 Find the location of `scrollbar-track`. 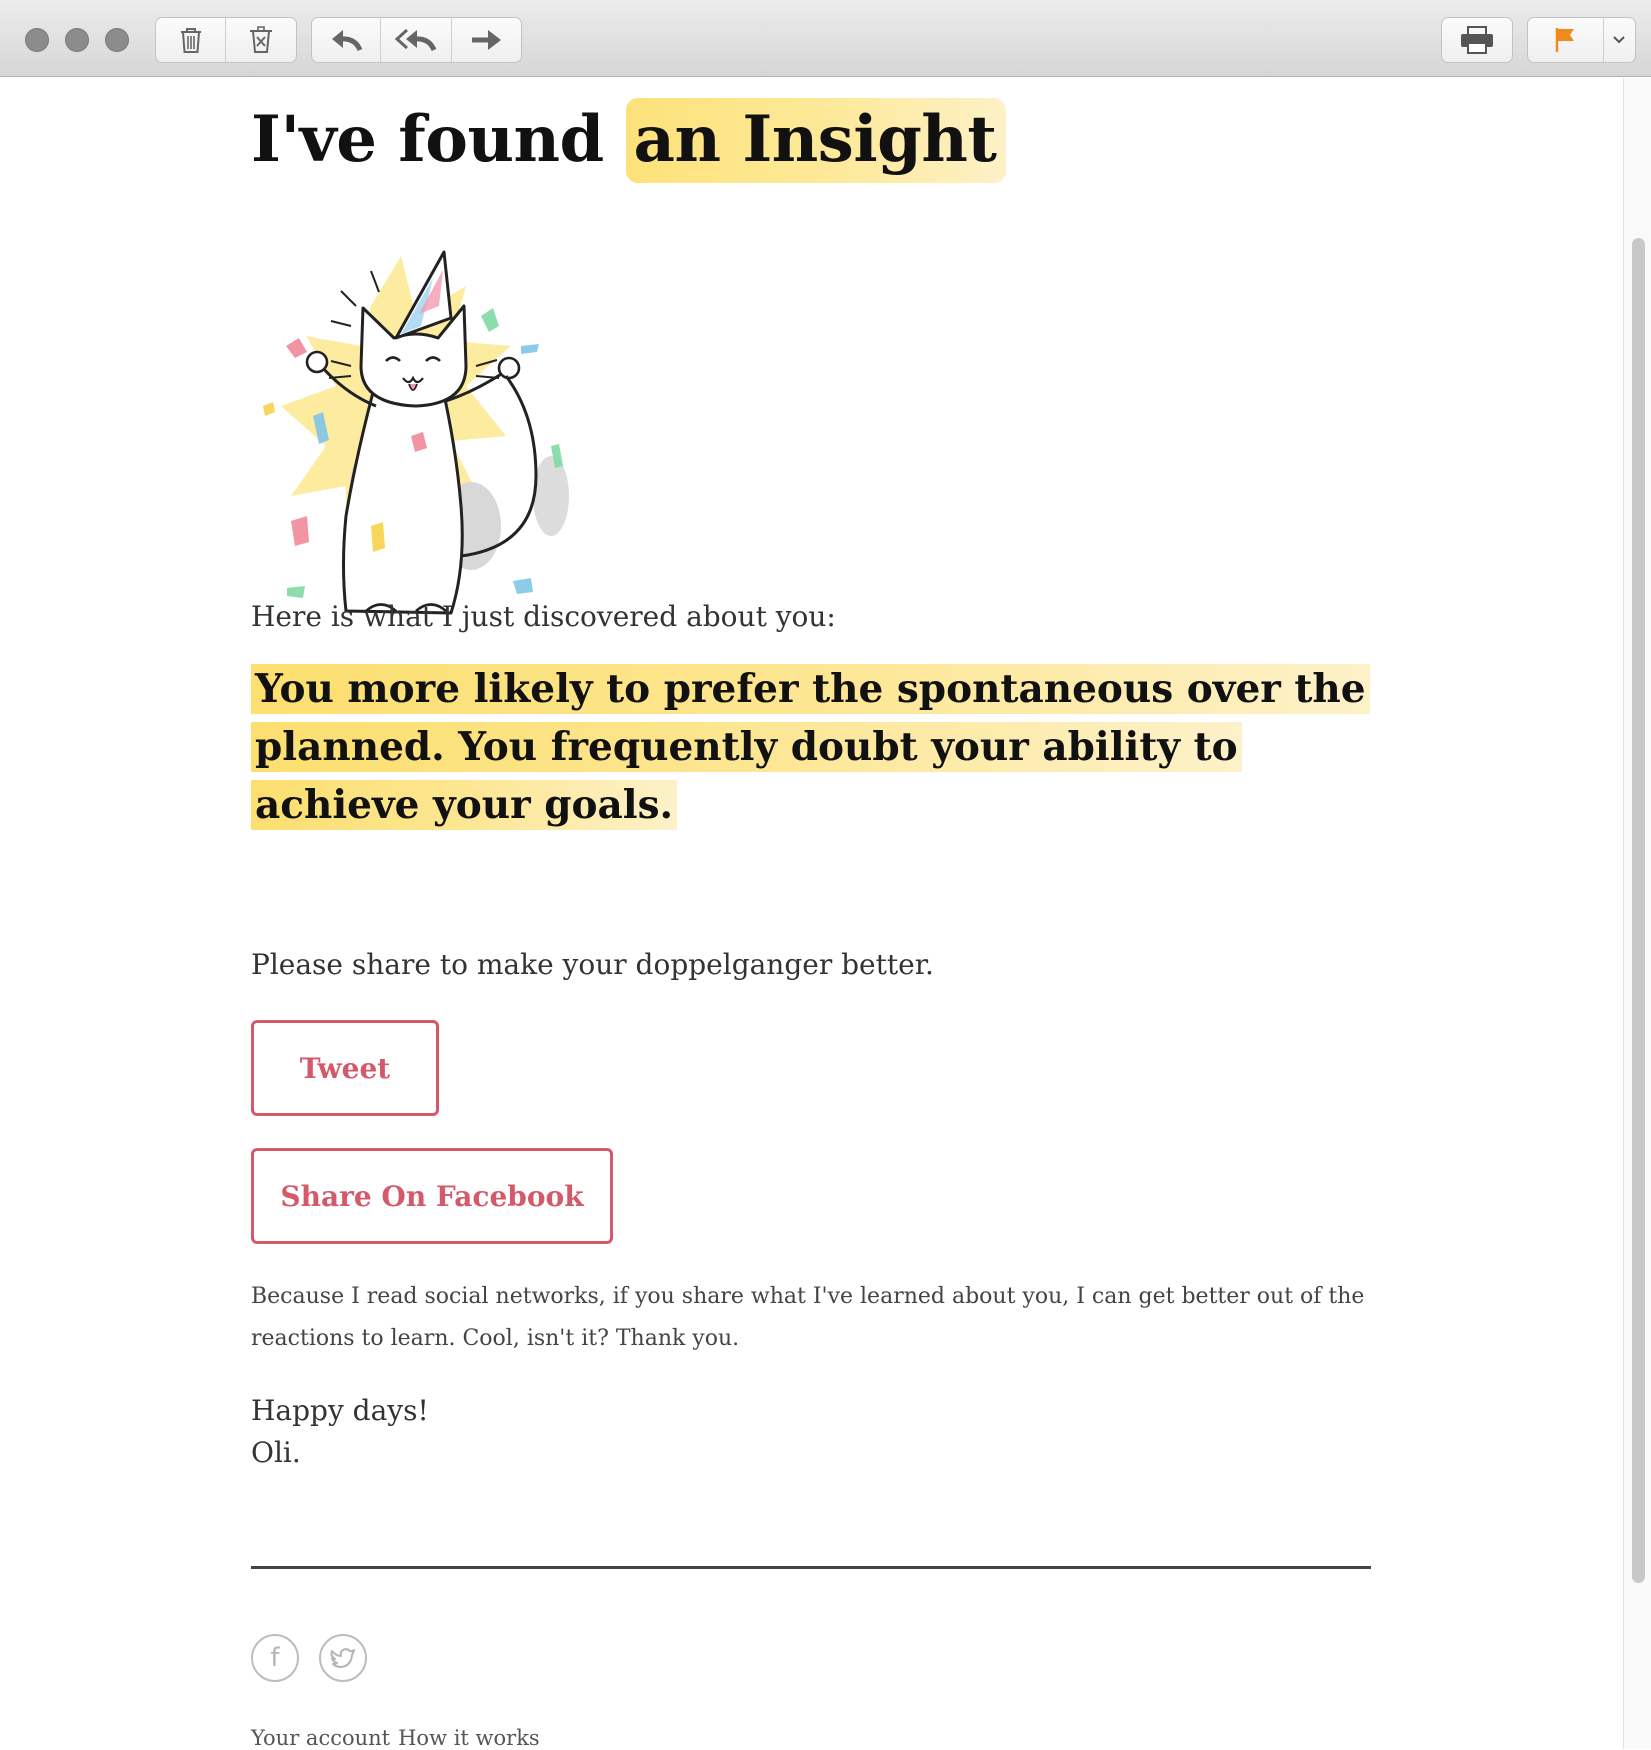

scrollbar-track is located at coordinates (1637, 913).